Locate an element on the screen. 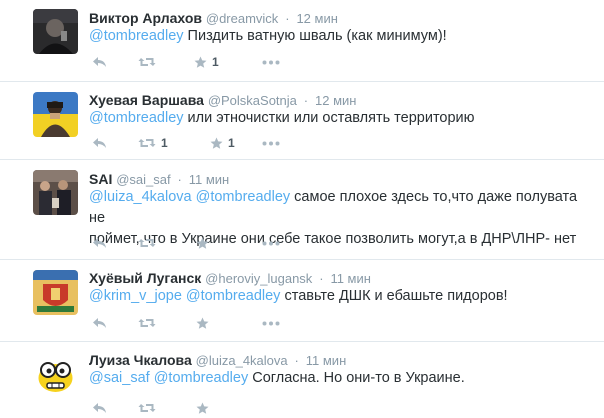 The image size is (604, 418). author-handle: @heroviy_lugansk is located at coordinates (258, 278).